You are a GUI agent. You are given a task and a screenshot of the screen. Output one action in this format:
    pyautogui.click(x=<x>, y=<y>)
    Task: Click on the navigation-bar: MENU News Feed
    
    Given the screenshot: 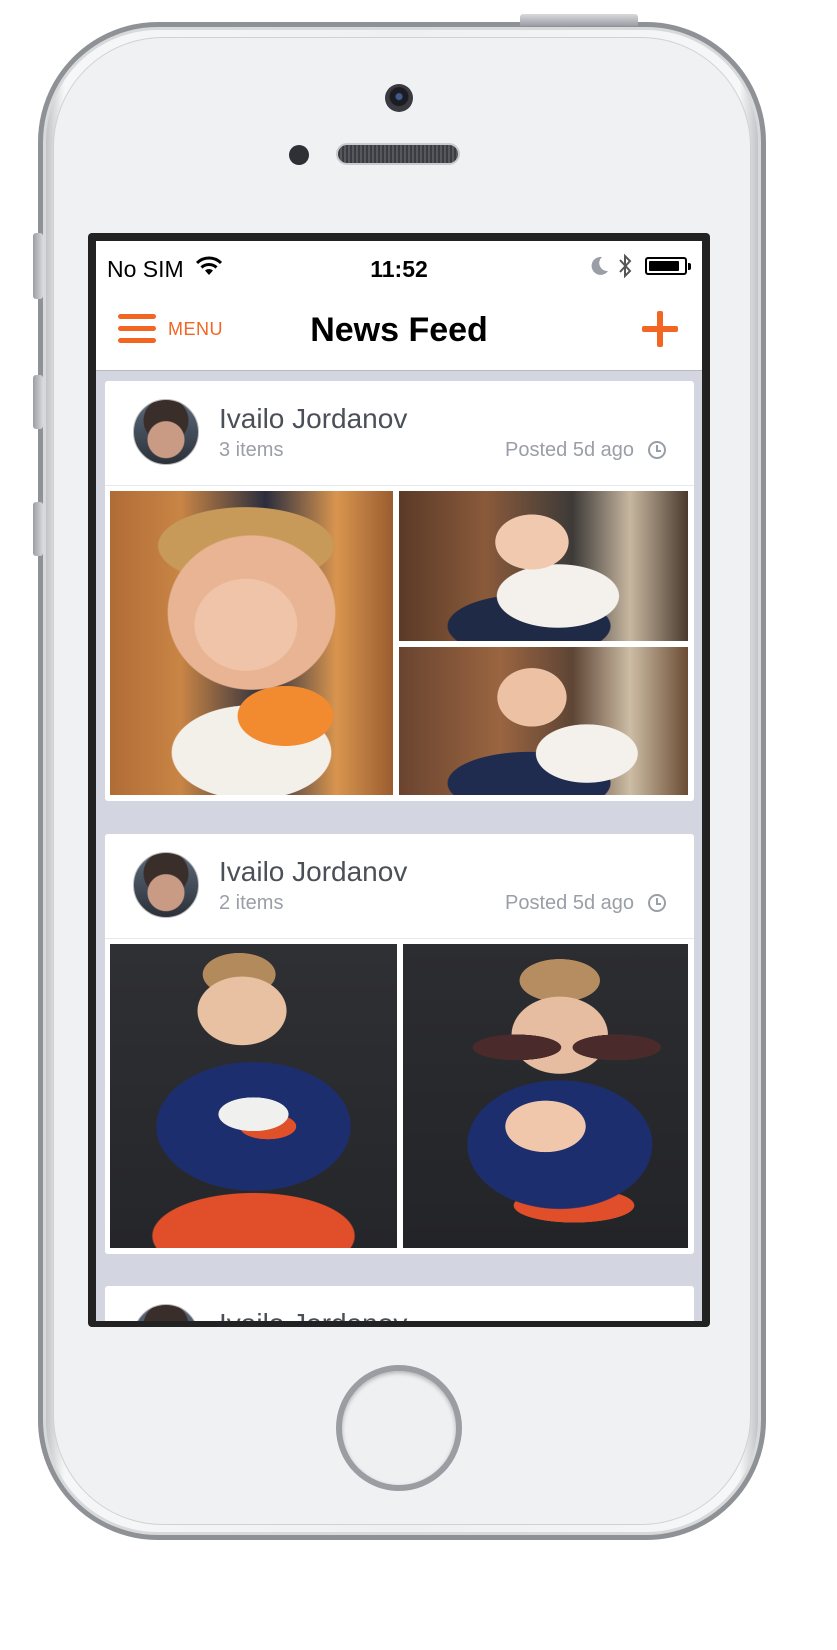 What is the action you would take?
    pyautogui.click(x=399, y=330)
    